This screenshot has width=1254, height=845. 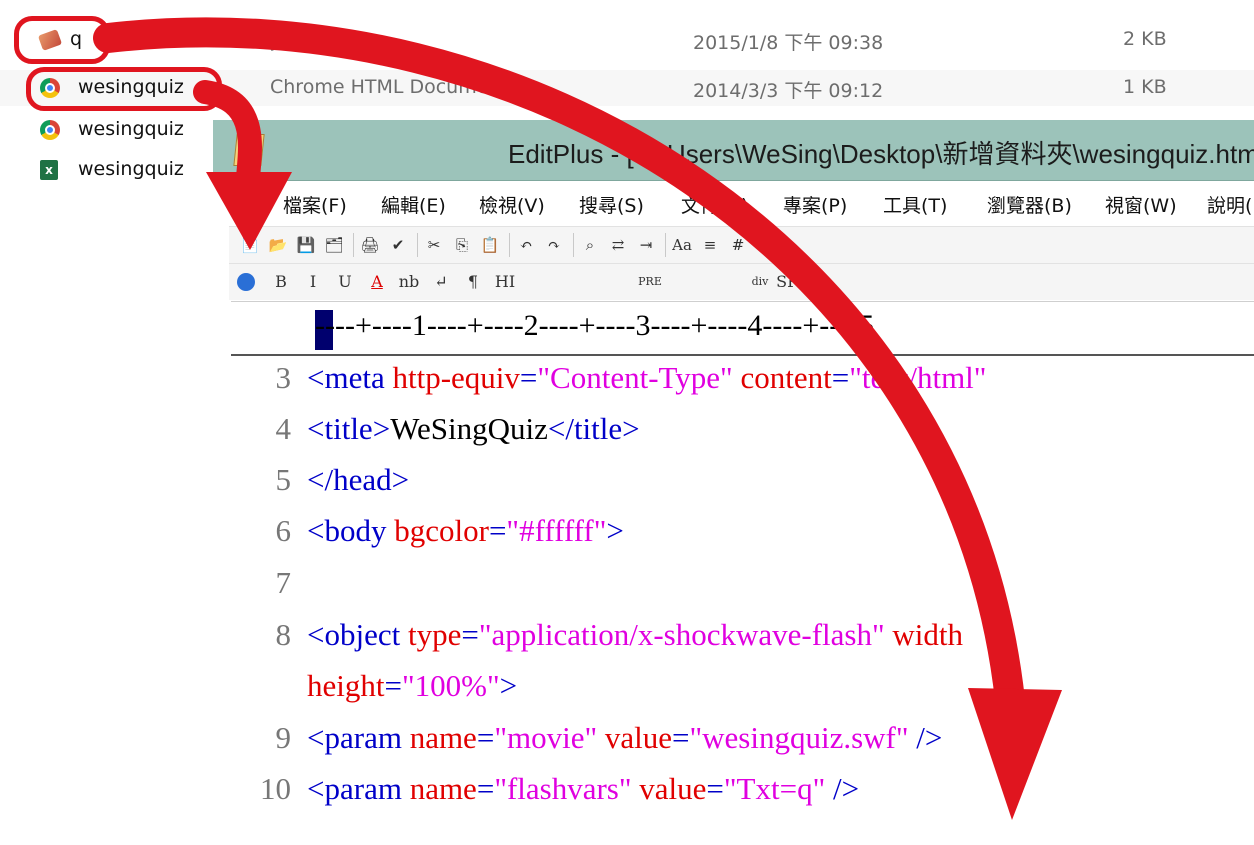 What do you see at coordinates (563, 788) in the screenshot?
I see `code-token: "flashvars"` at bounding box center [563, 788].